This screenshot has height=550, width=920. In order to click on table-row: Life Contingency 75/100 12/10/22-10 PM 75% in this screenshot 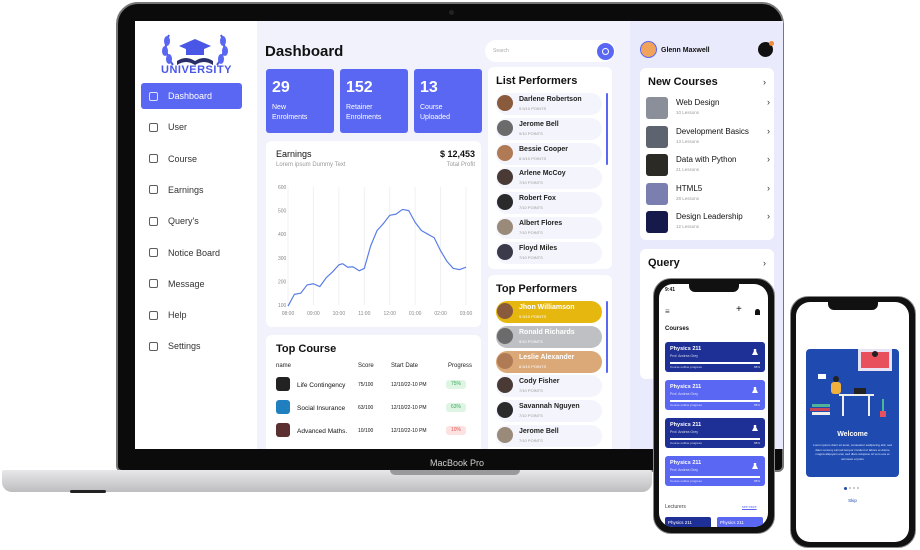, I will do `click(374, 386)`.